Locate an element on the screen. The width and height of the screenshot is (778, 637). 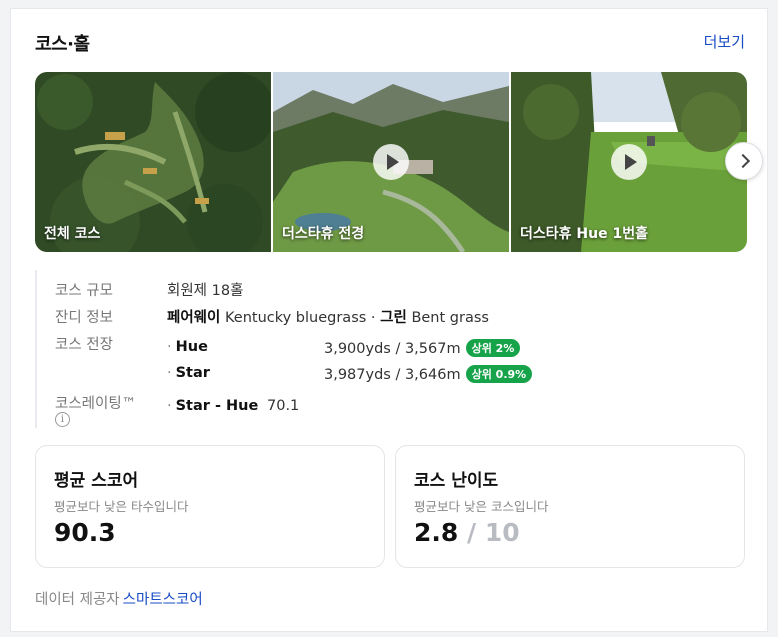
section-title: 코스·홀 is located at coordinates (62, 44).